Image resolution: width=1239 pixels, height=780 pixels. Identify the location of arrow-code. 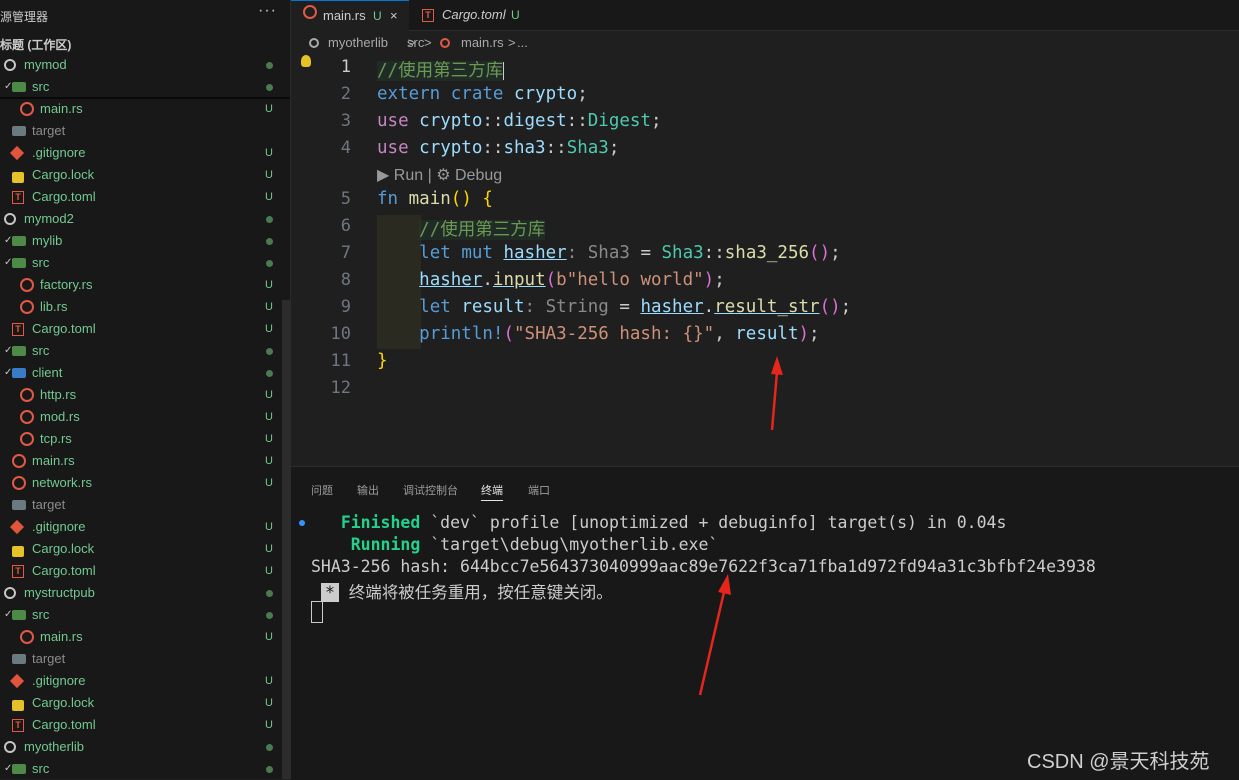
(776, 393).